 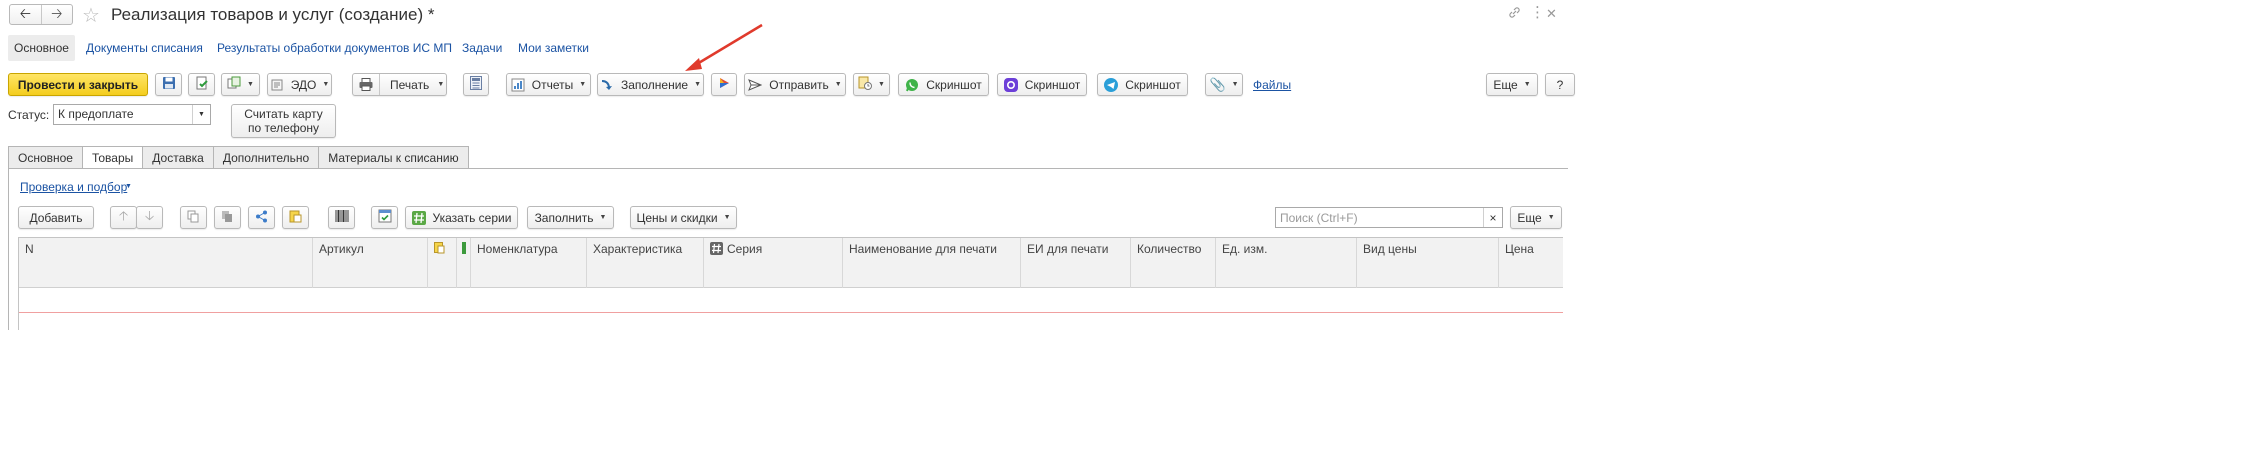 I want to click on col-series: Серия, so click(x=773, y=263).